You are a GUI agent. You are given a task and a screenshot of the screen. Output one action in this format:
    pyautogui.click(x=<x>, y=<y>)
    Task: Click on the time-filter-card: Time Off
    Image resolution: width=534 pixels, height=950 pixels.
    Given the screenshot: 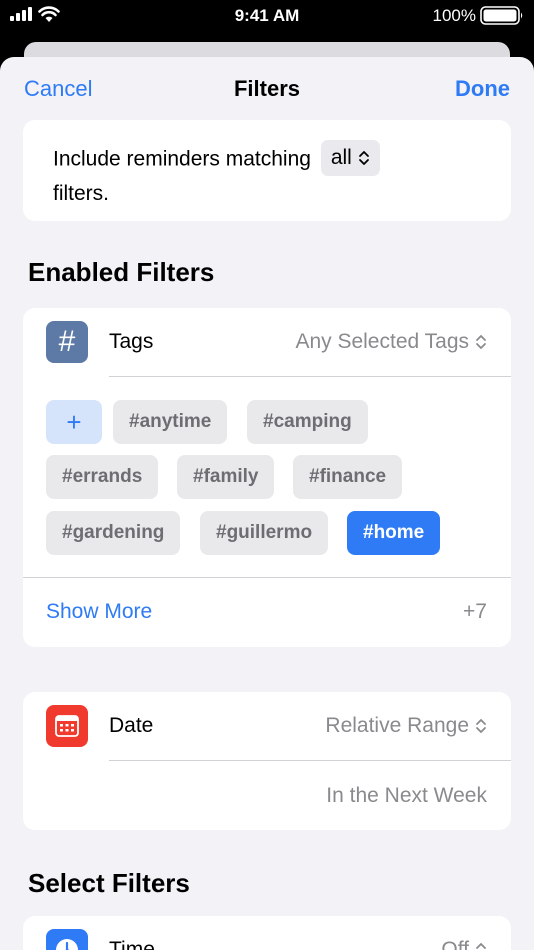 What is the action you would take?
    pyautogui.click(x=267, y=933)
    